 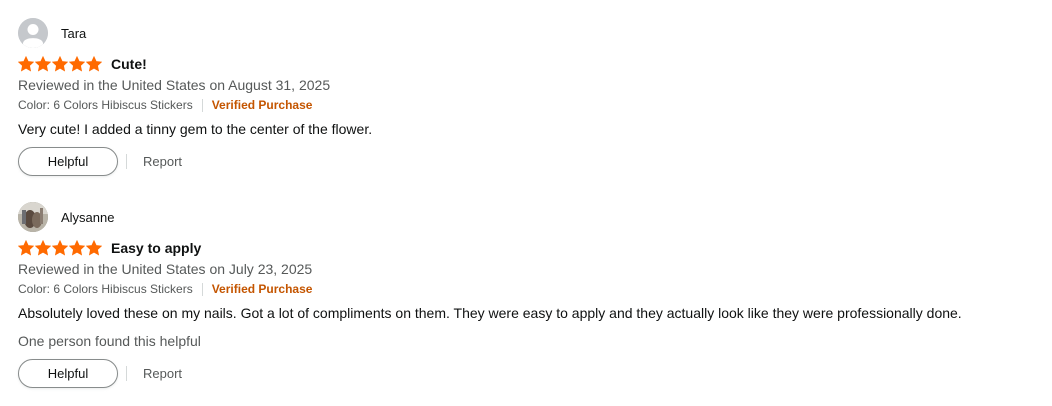 I want to click on helpful-count: One person found this helpful, so click(x=109, y=341).